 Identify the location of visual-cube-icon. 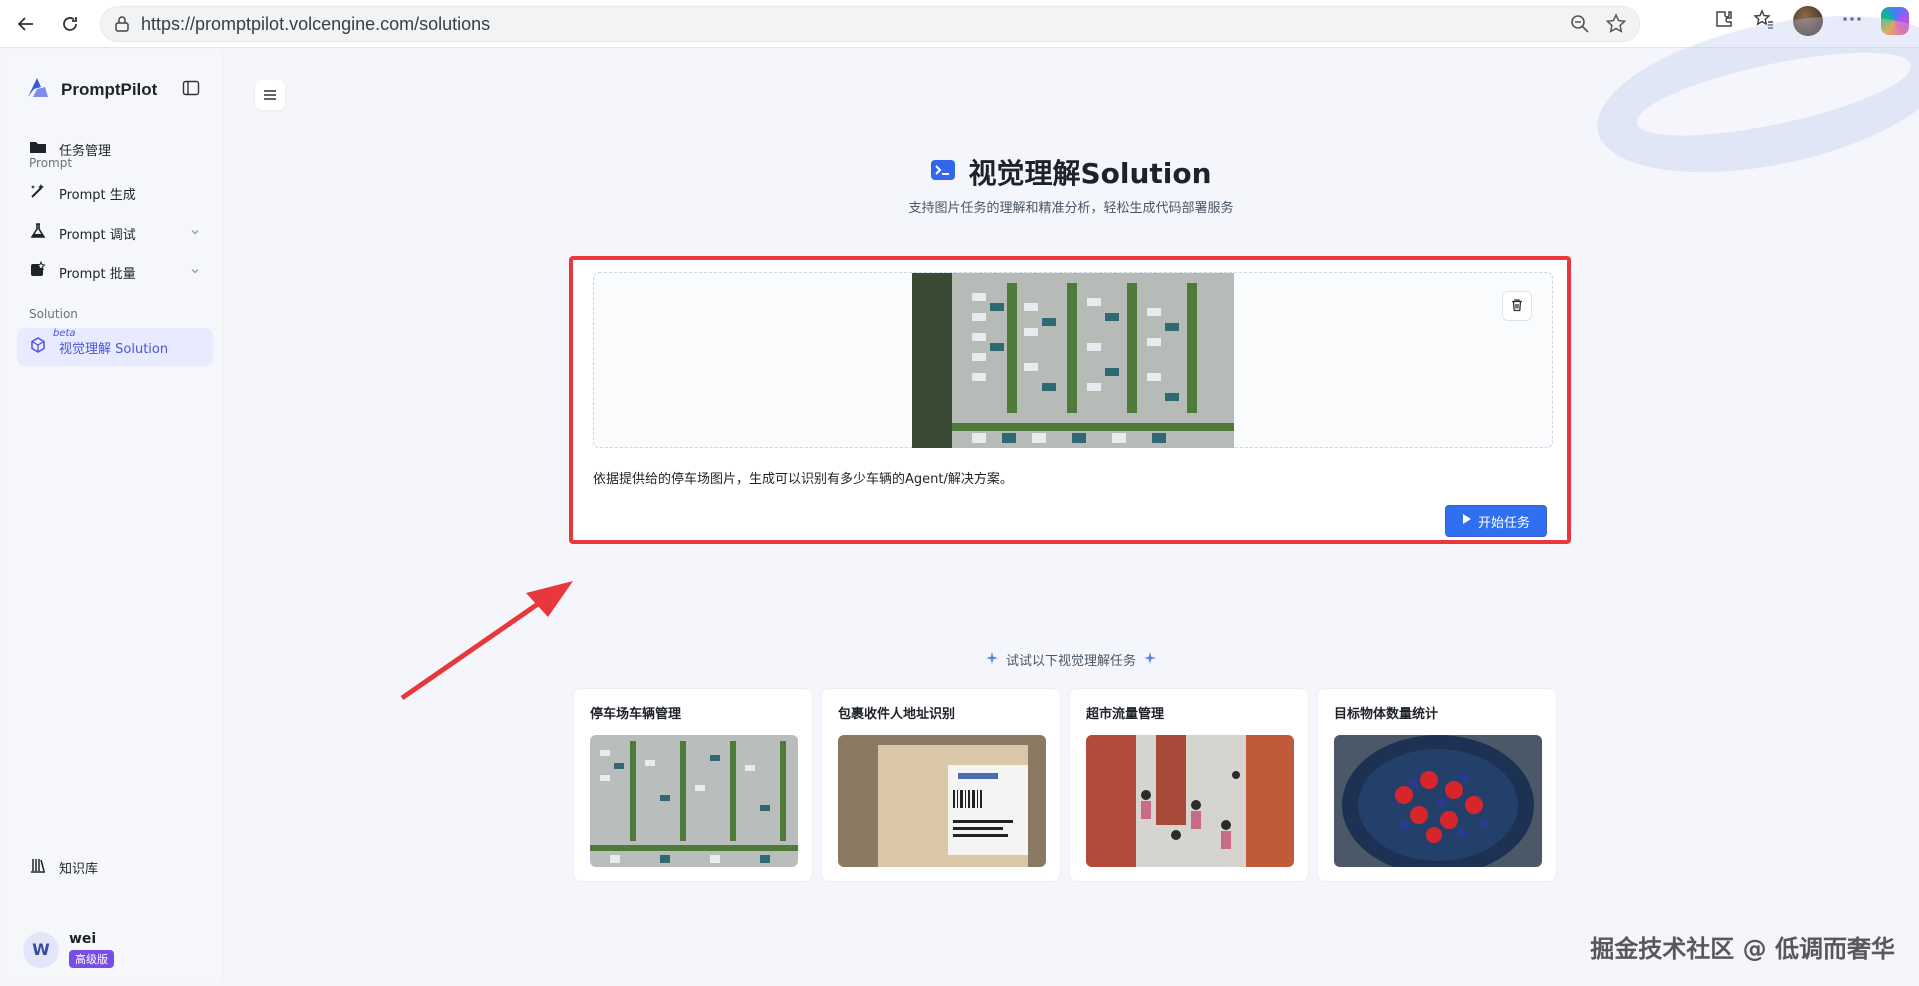
(38, 347).